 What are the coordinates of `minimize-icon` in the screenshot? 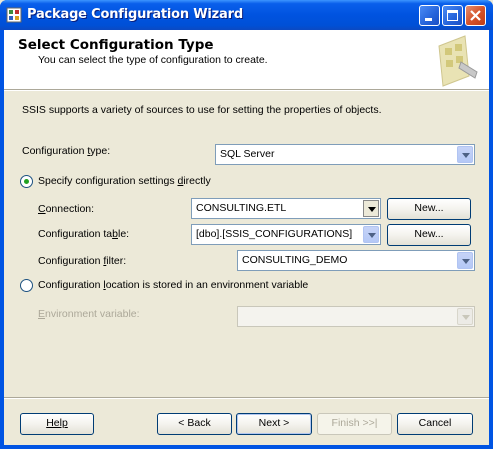 It's located at (428, 19).